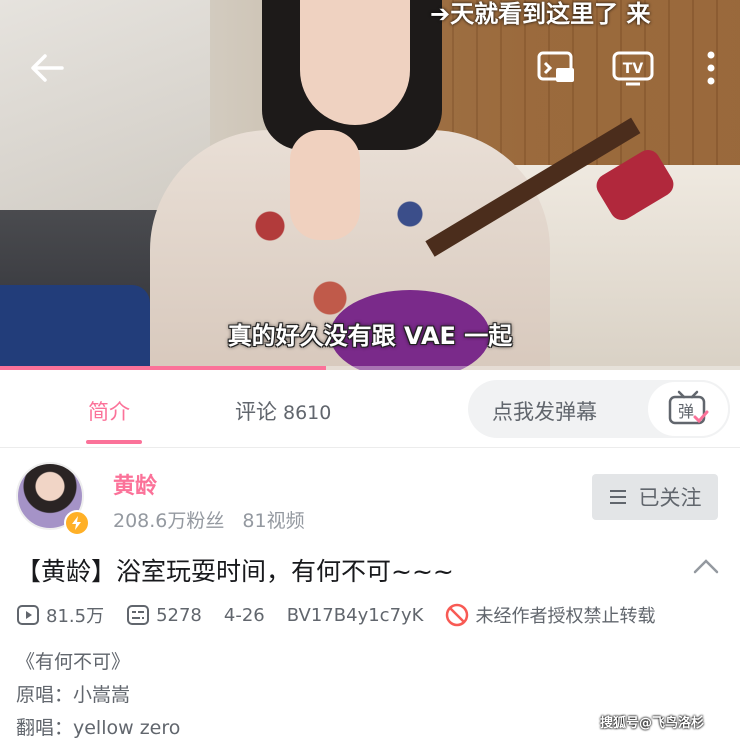  I want to click on more-vertical-icon, so click(711, 68).